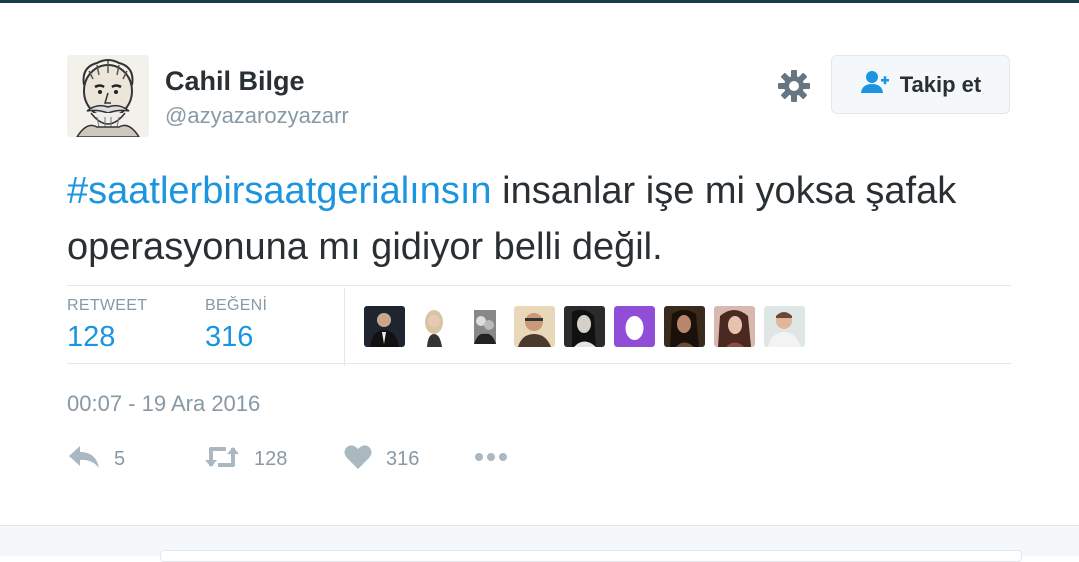 Image resolution: width=1079 pixels, height=562 pixels. I want to click on add-user-icon, so click(875, 84).